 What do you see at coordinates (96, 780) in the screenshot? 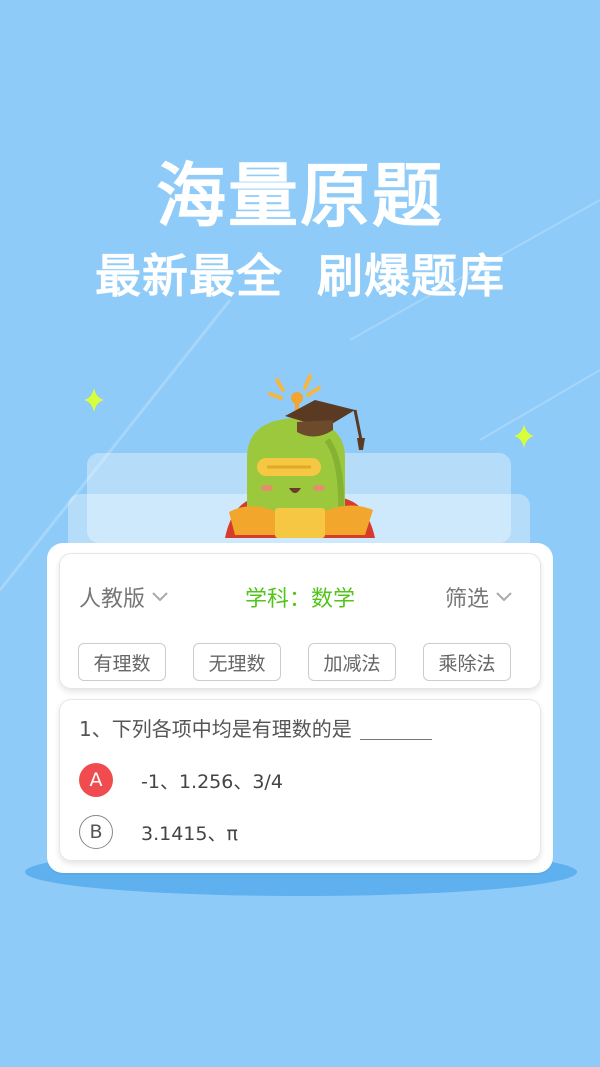
I see `option-a-marker: A` at bounding box center [96, 780].